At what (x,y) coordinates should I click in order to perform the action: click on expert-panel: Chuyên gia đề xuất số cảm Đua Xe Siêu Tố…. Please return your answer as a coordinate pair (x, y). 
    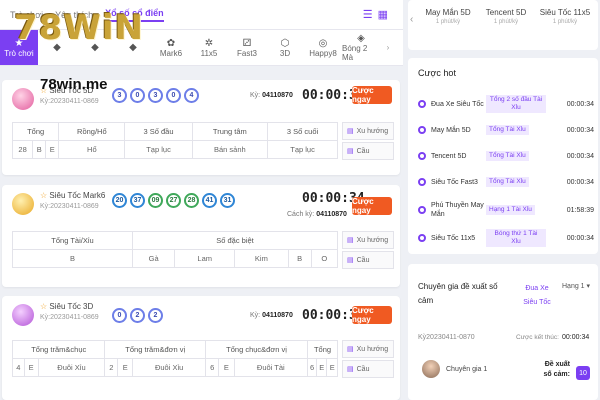
    Looking at the image, I should click on (503, 332).